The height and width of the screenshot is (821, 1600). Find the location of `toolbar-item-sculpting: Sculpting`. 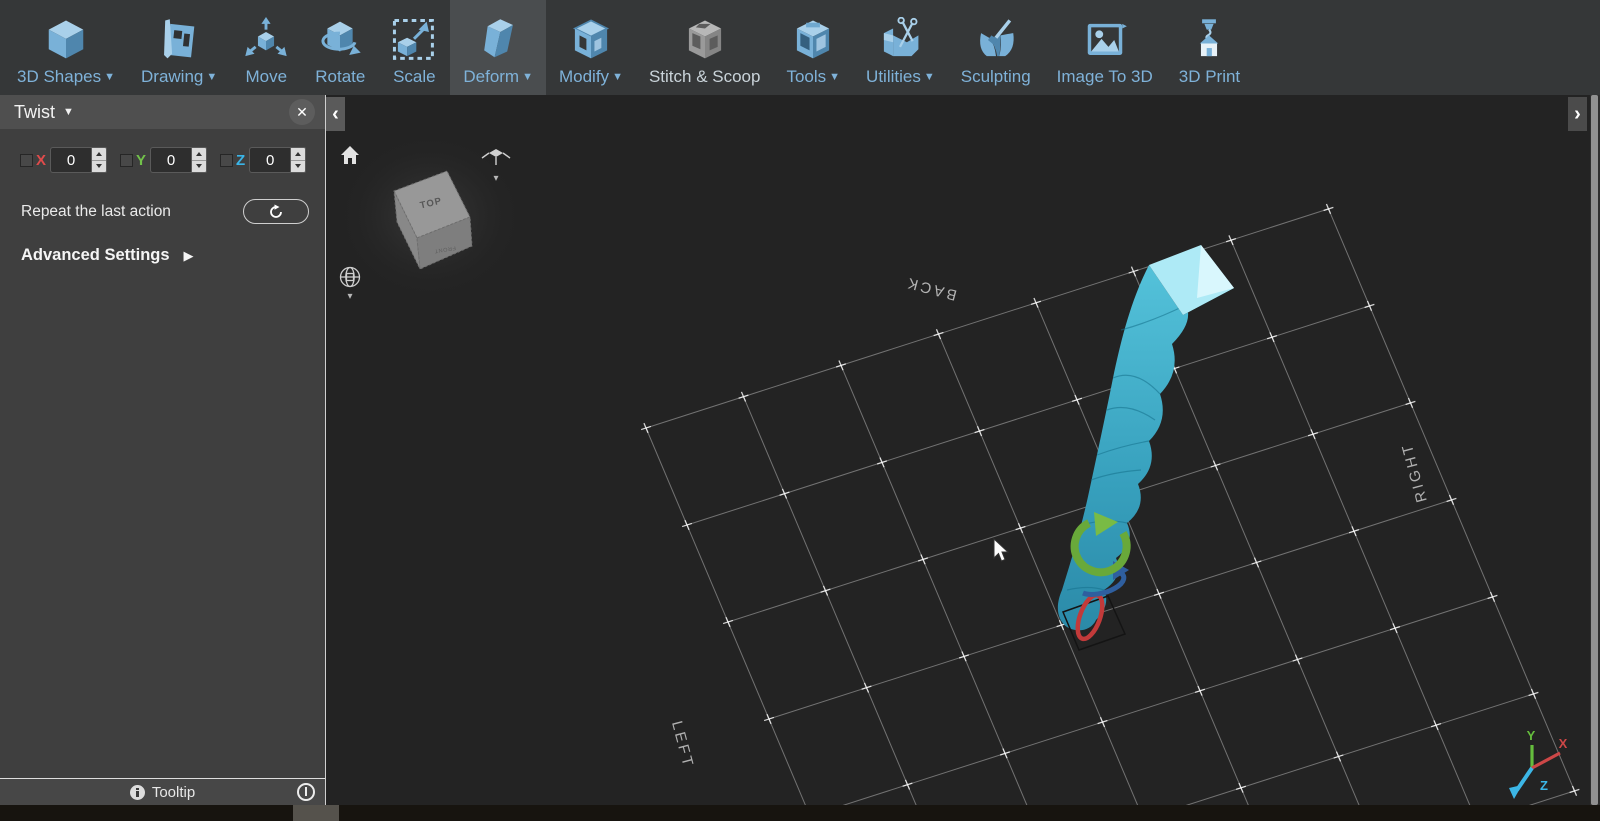

toolbar-item-sculpting: Sculpting is located at coordinates (996, 47).